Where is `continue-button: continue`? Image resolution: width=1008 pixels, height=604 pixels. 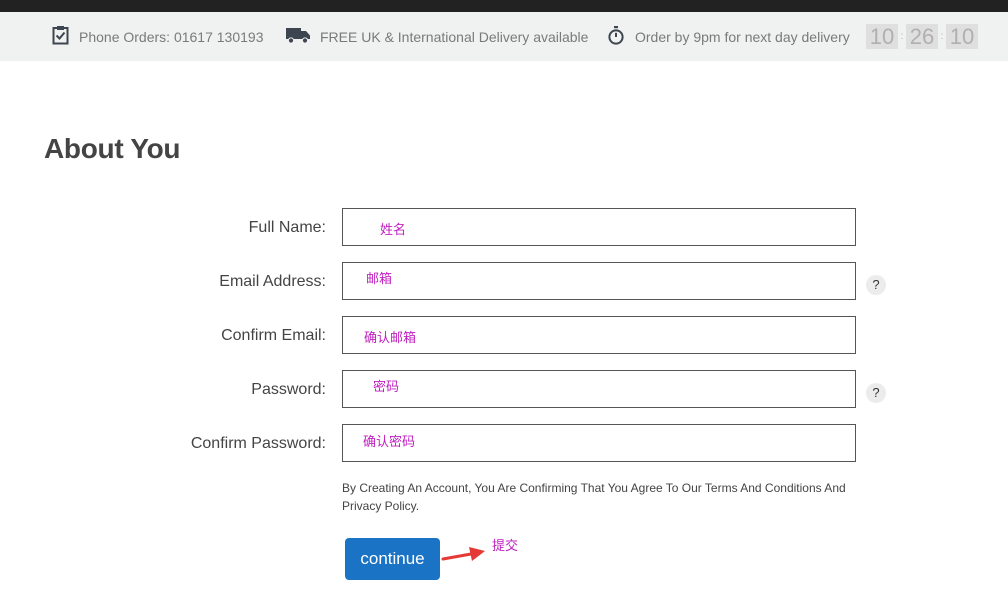 continue-button: continue is located at coordinates (392, 559).